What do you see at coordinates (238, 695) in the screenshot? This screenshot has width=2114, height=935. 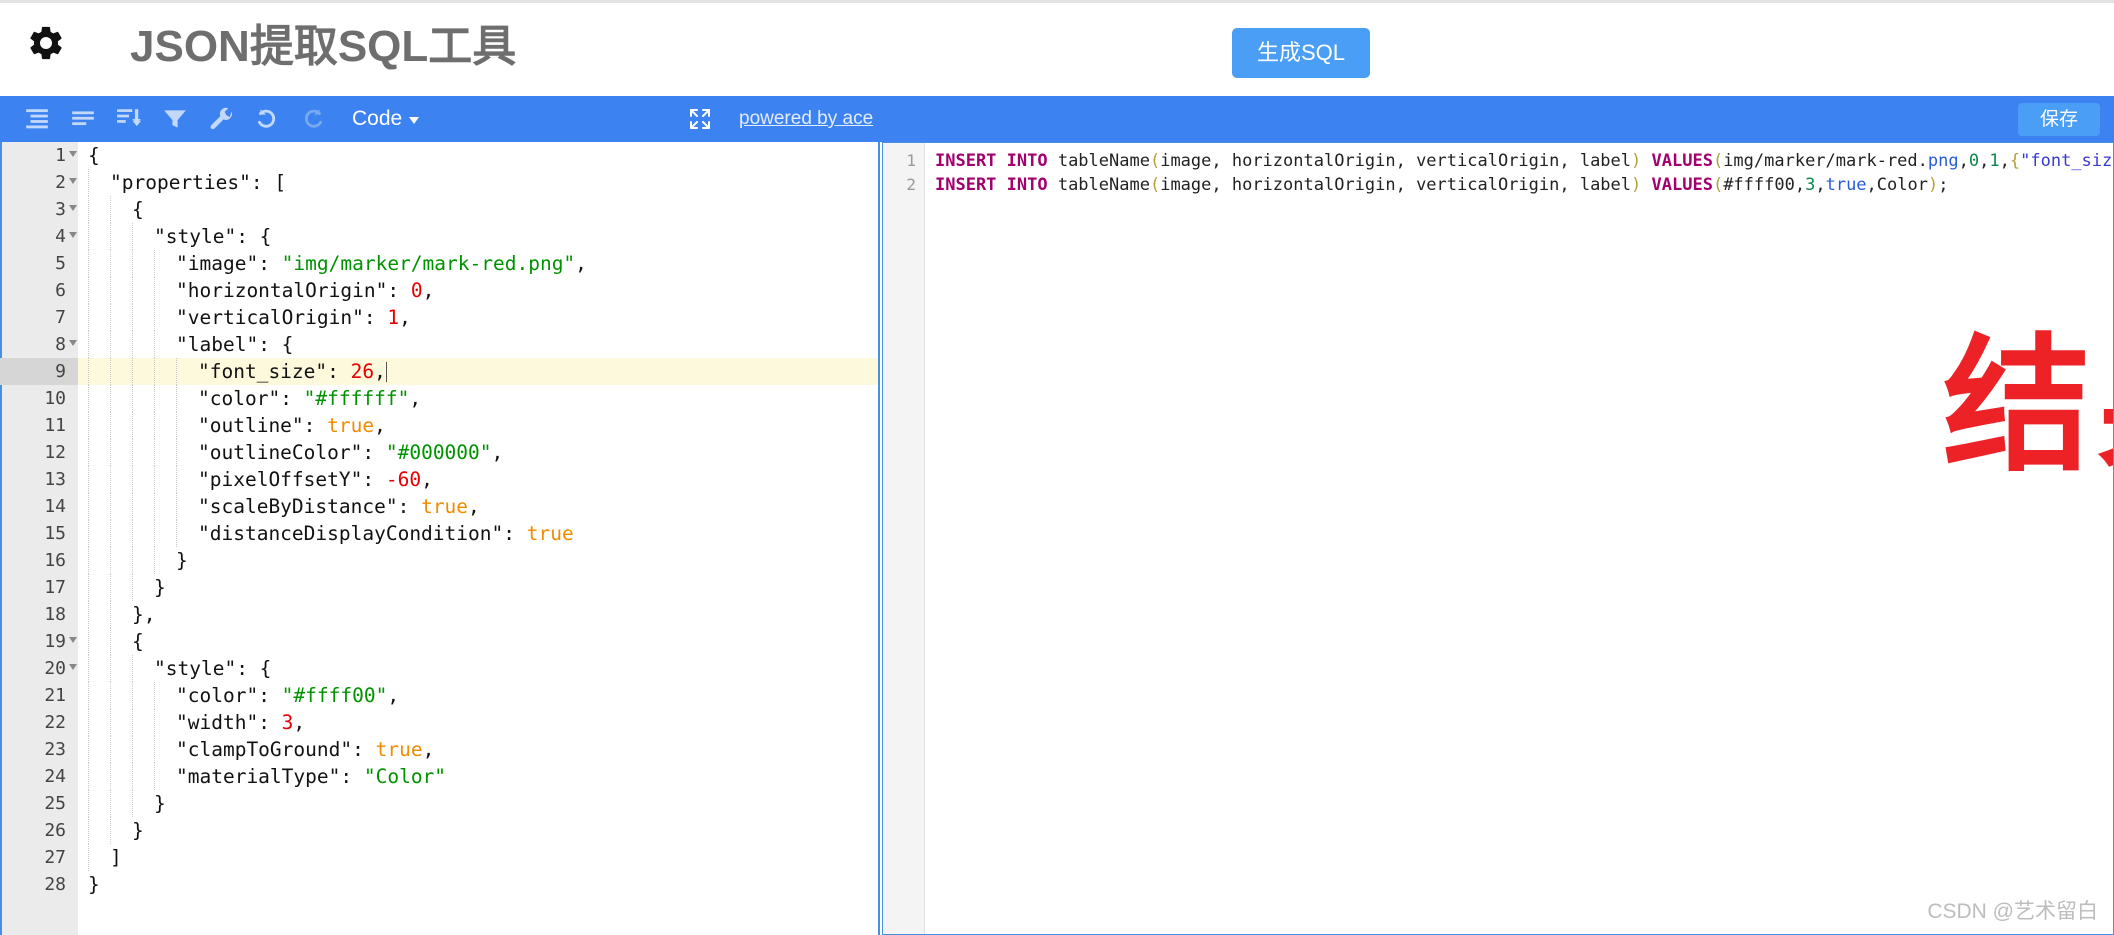 I see `json-line-text: "color": "#ffff00",` at bounding box center [238, 695].